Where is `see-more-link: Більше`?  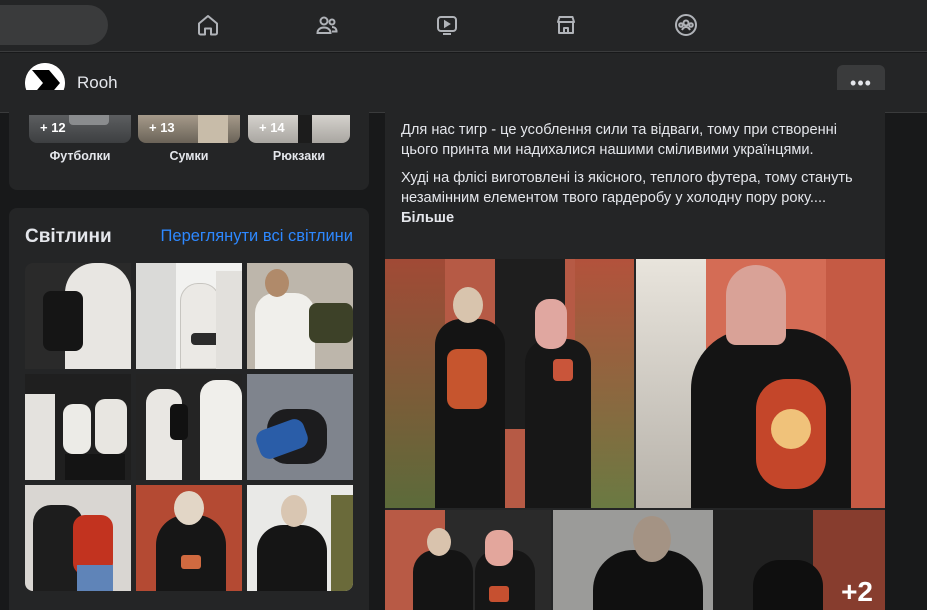 see-more-link: Більше is located at coordinates (427, 218).